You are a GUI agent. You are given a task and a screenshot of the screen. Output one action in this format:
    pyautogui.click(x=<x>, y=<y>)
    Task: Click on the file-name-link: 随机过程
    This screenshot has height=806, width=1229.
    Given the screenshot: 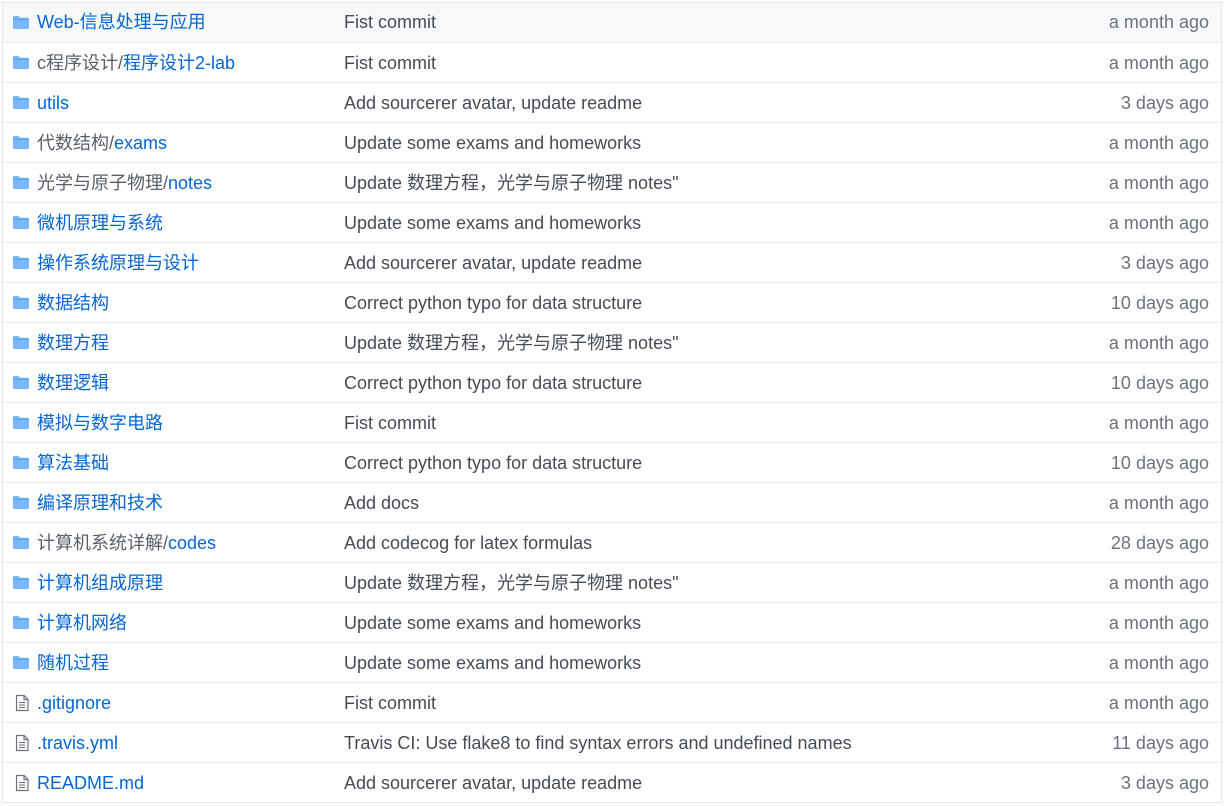 What is the action you would take?
    pyautogui.click(x=73, y=663)
    